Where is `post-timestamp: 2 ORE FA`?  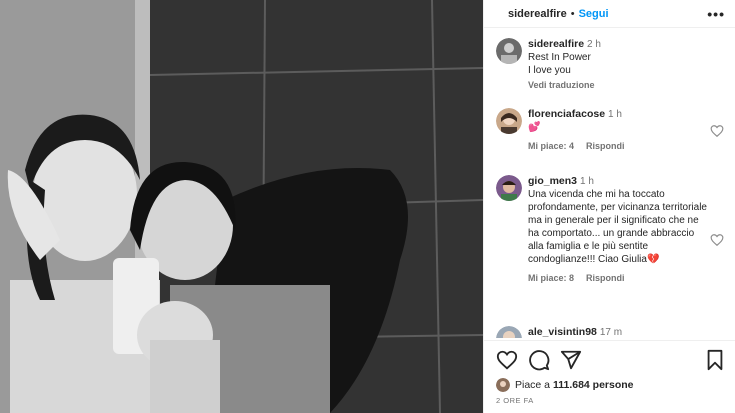
post-timestamp: 2 ORE FA is located at coordinates (515, 400).